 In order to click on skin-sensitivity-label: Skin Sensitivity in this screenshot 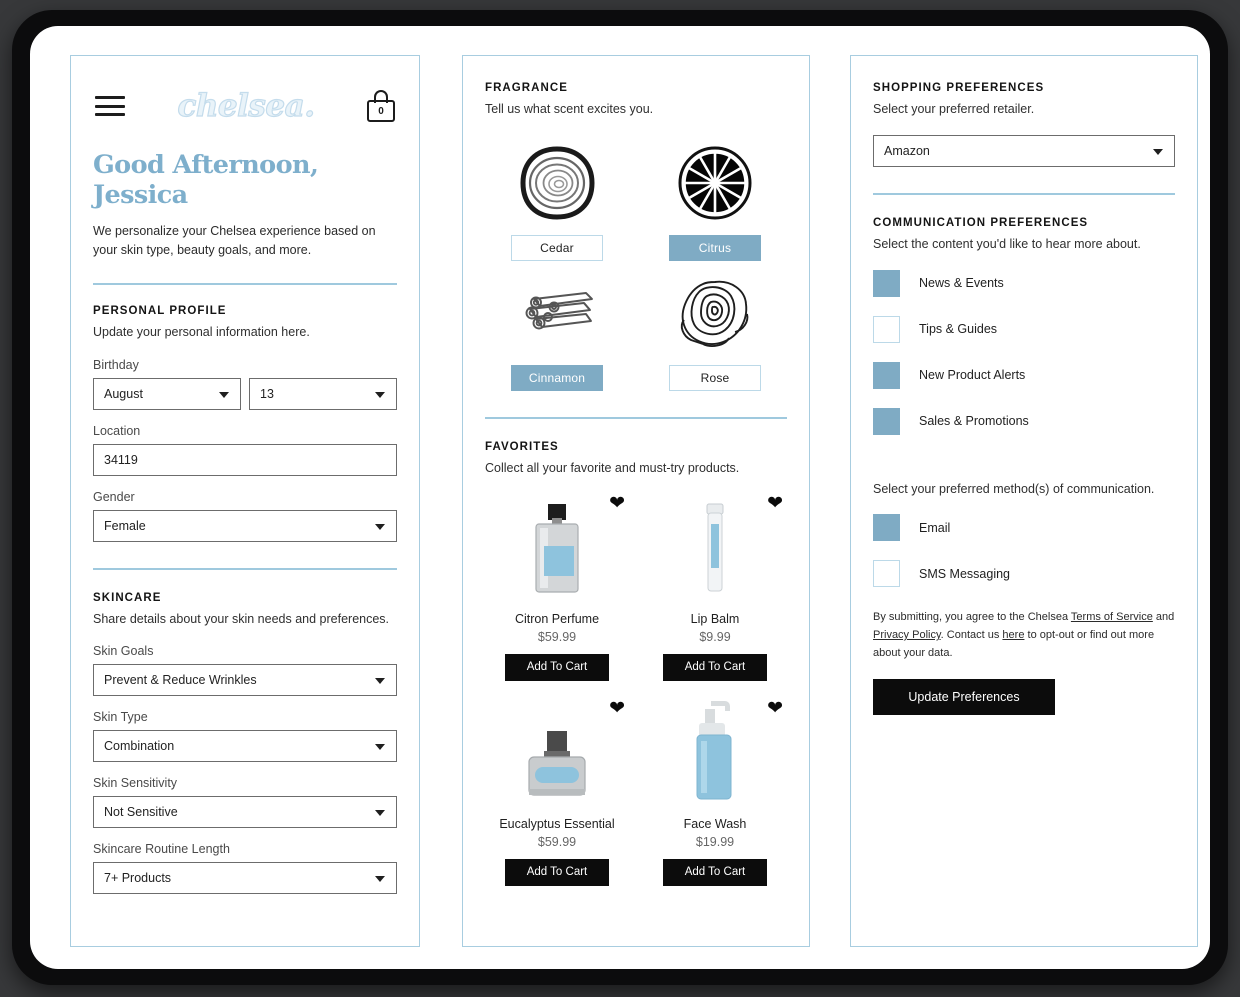, I will do `click(135, 783)`.